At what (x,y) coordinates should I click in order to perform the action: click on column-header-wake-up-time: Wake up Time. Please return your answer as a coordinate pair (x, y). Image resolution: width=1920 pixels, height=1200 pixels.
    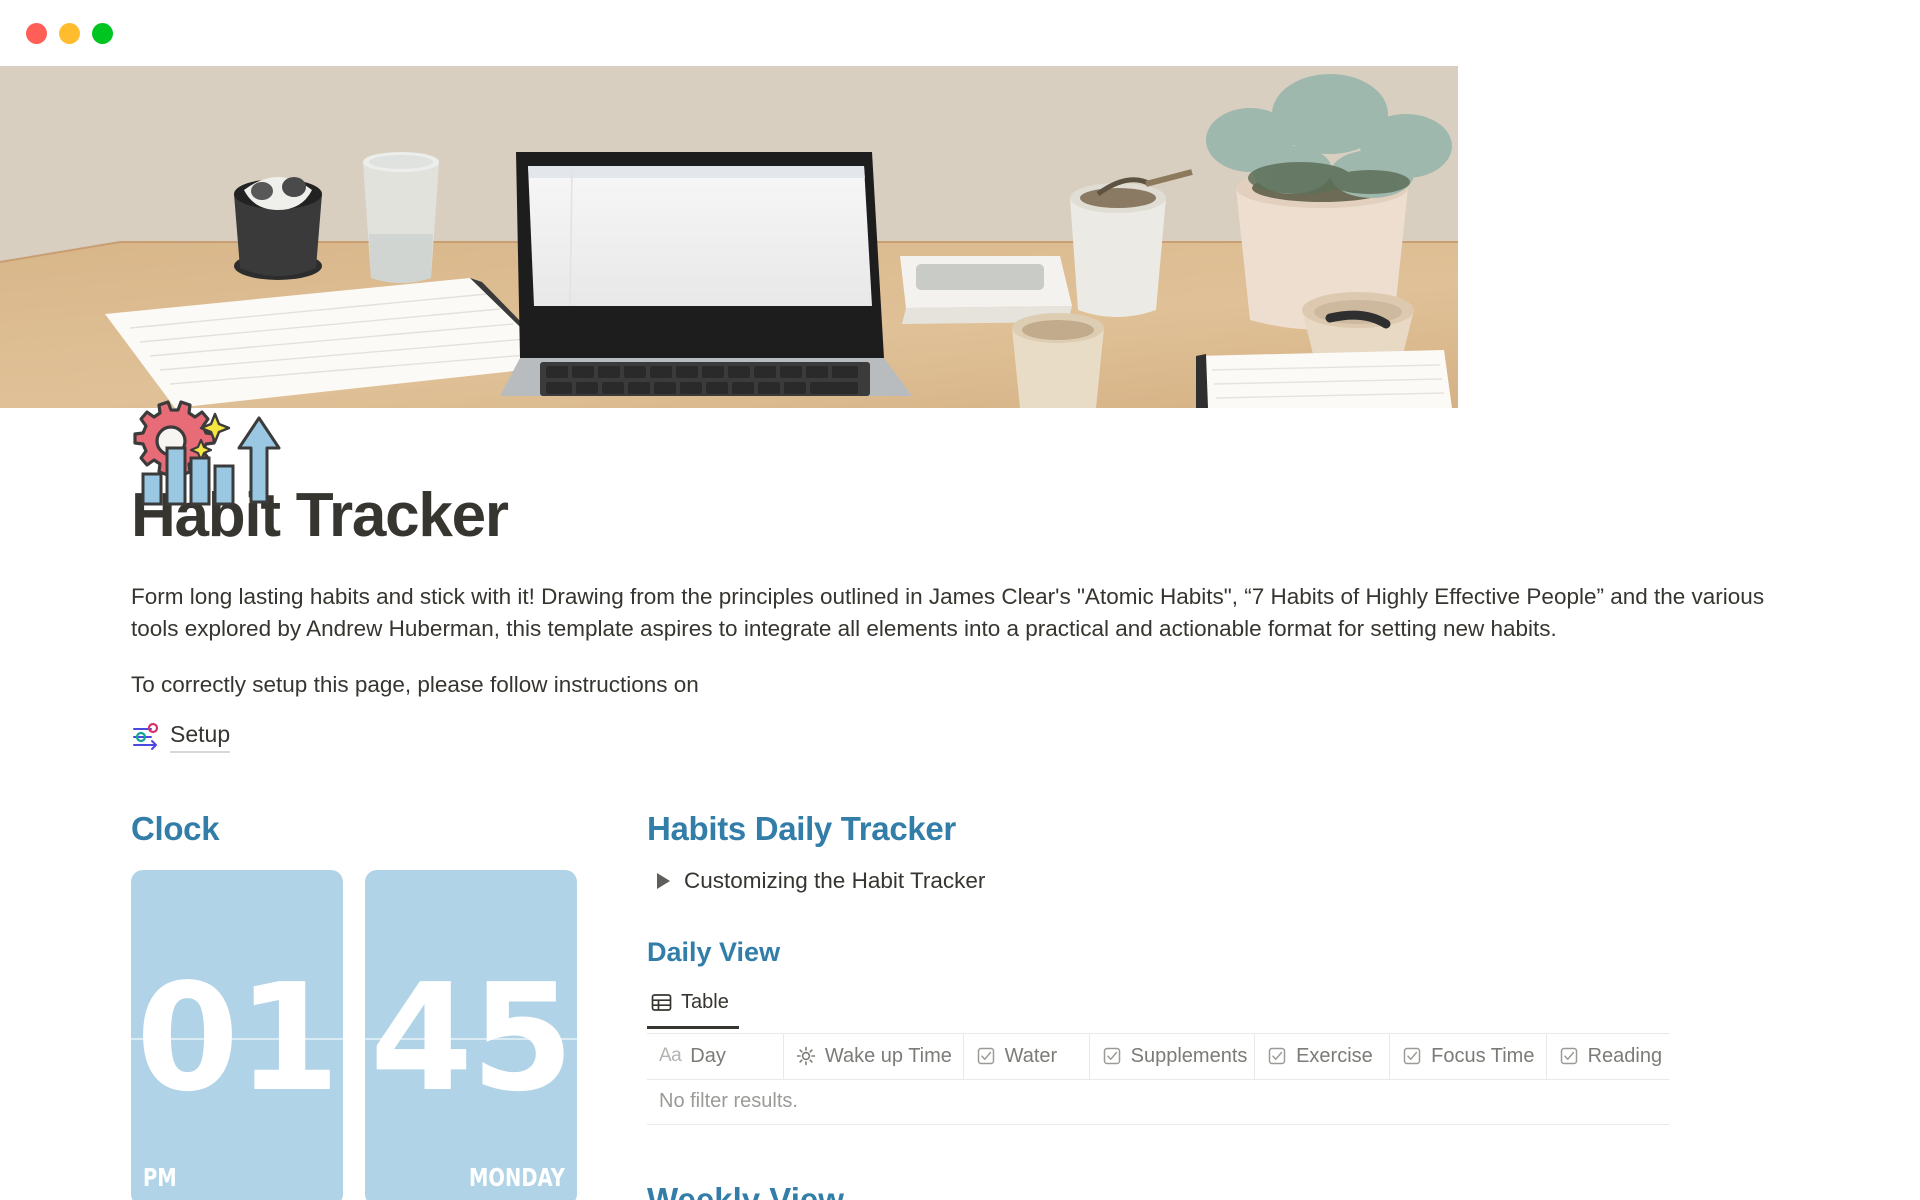
    Looking at the image, I should click on (874, 1056).